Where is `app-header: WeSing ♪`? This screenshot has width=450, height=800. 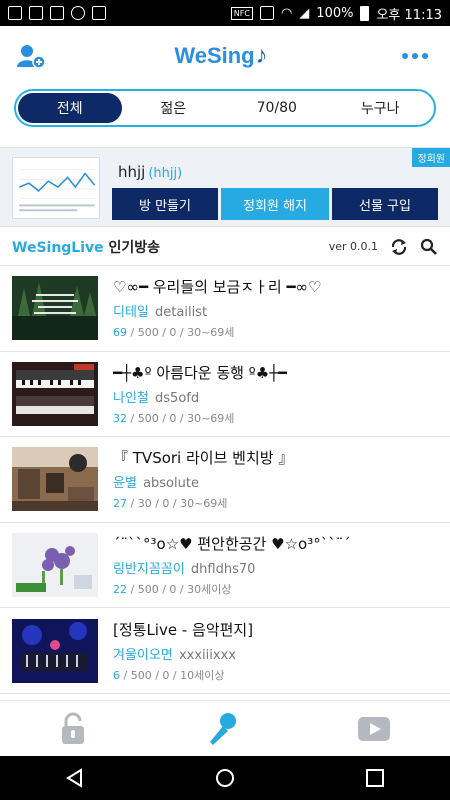 app-header: WeSing ♪ is located at coordinates (225, 56).